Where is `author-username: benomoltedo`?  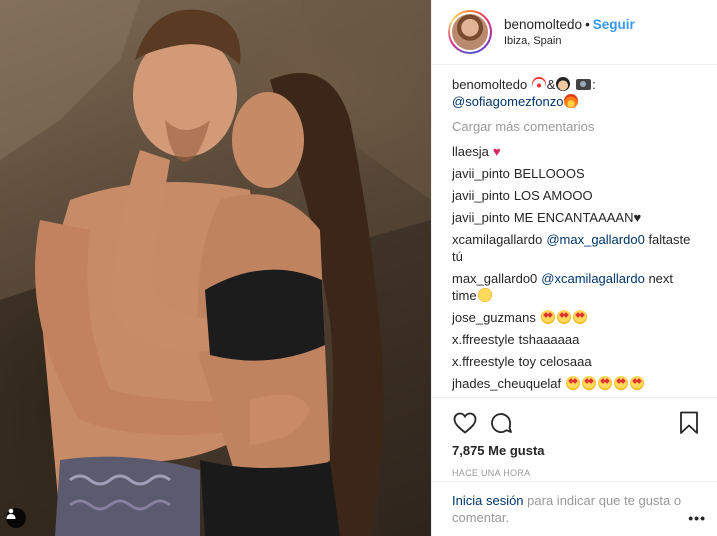
author-username: benomoltedo is located at coordinates (543, 24).